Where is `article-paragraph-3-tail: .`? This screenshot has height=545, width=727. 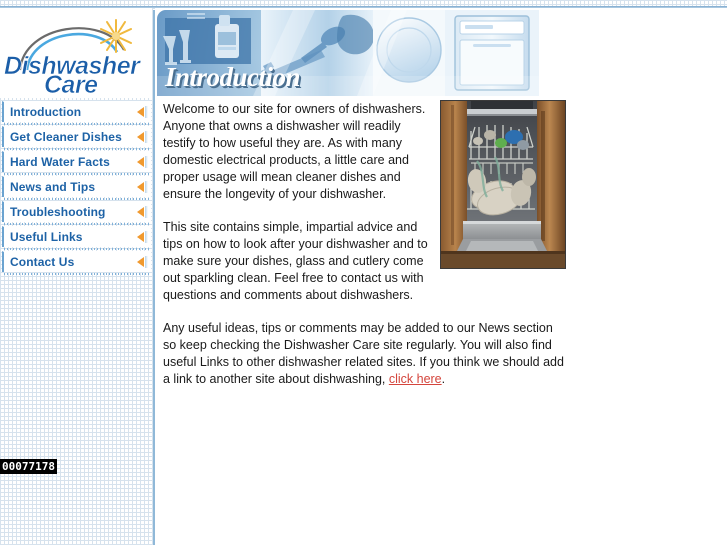
article-paragraph-3-tail: . is located at coordinates (443, 379).